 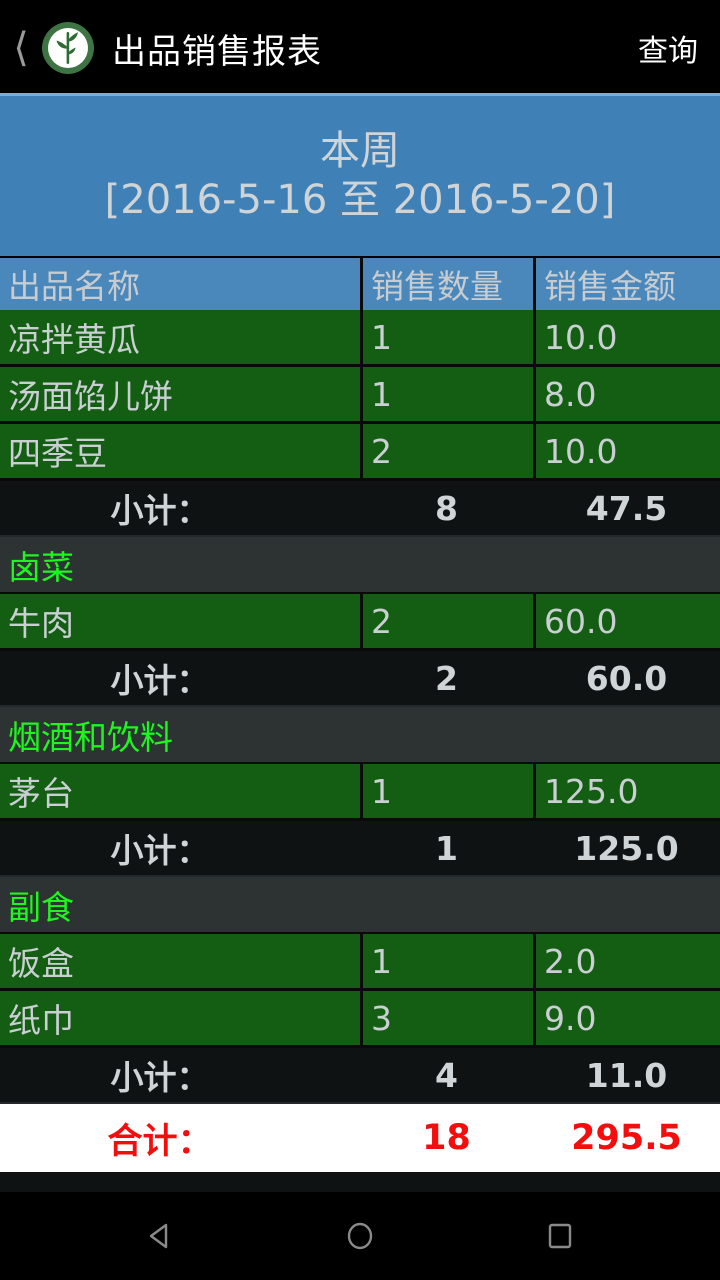 I want to click on nav-recents-icon, so click(x=560, y=1236).